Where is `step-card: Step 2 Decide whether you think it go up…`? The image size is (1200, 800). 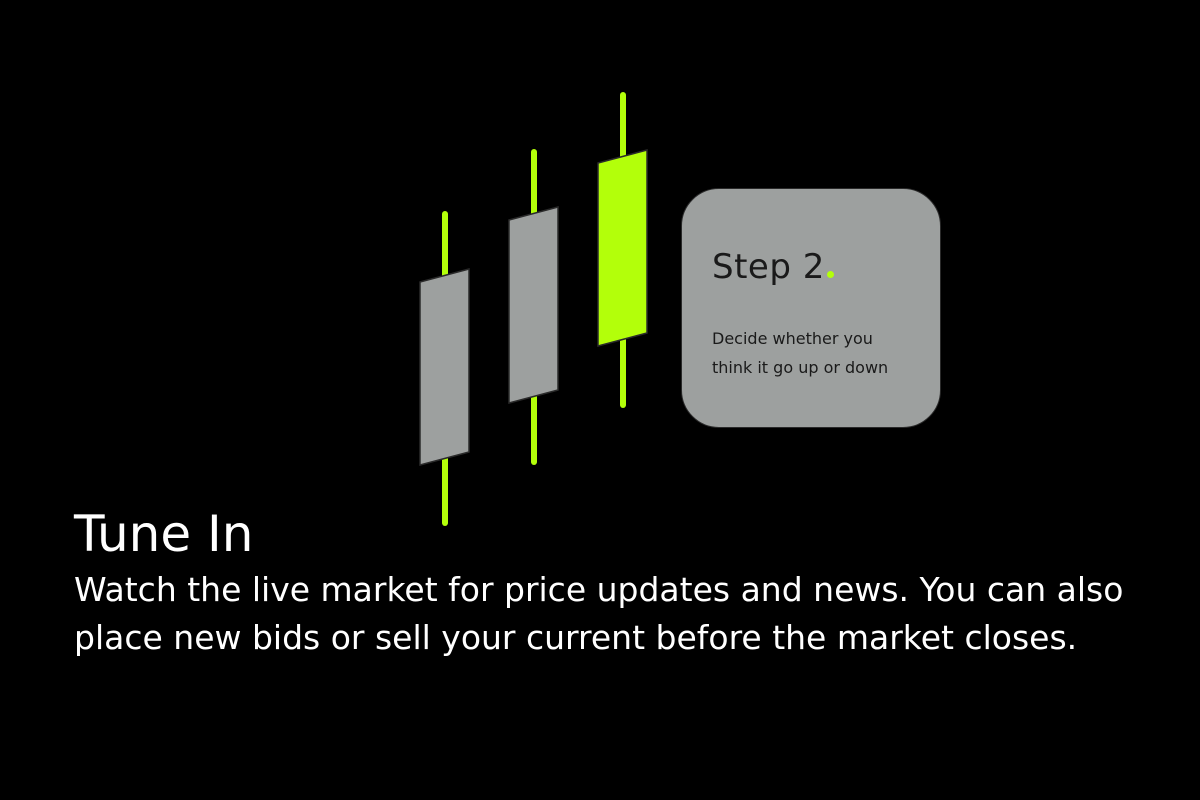 step-card: Step 2 Decide whether you think it go up… is located at coordinates (811, 308).